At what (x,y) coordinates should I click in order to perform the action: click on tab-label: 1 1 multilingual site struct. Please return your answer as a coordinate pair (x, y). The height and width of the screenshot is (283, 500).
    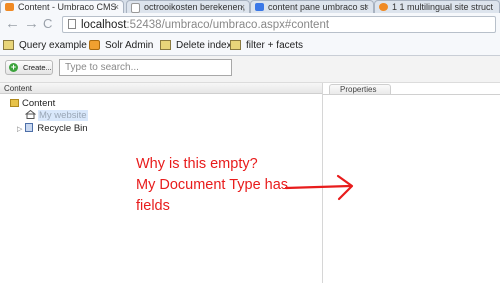
    Looking at the image, I should click on (443, 7).